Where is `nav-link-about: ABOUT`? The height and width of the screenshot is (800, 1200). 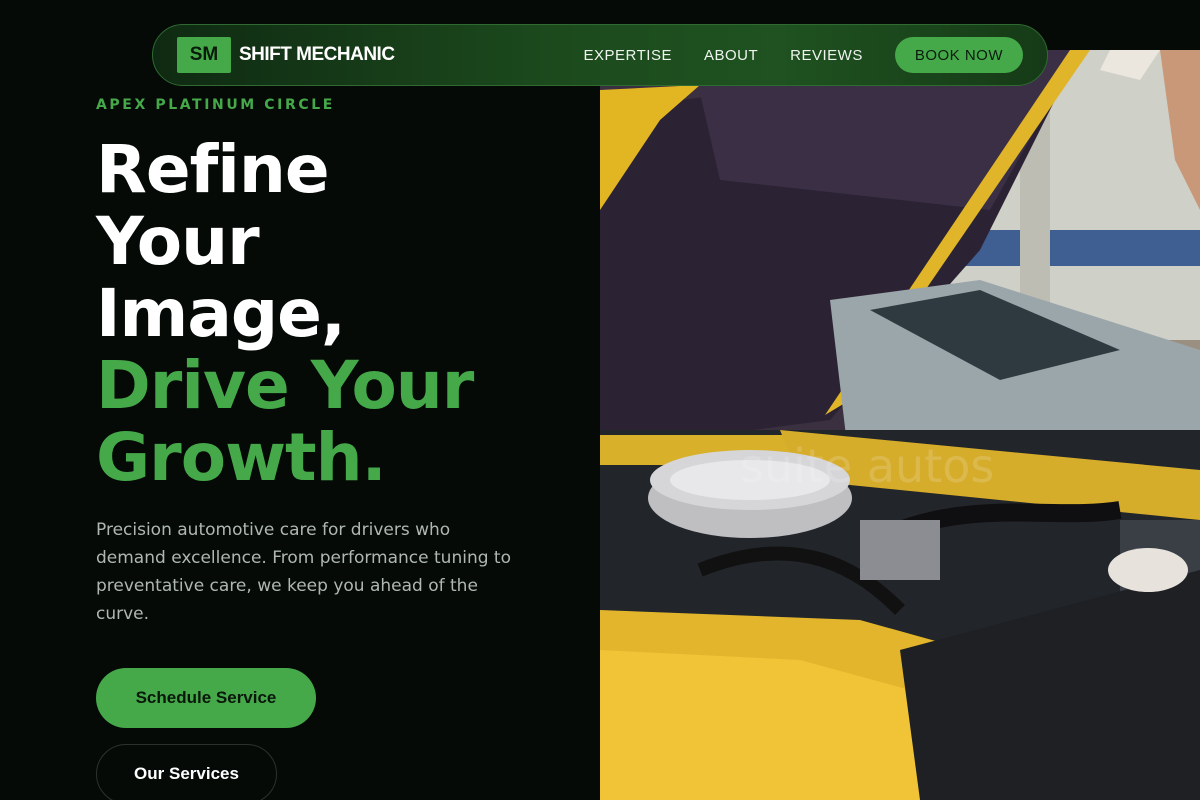
nav-link-about: ABOUT is located at coordinates (731, 55).